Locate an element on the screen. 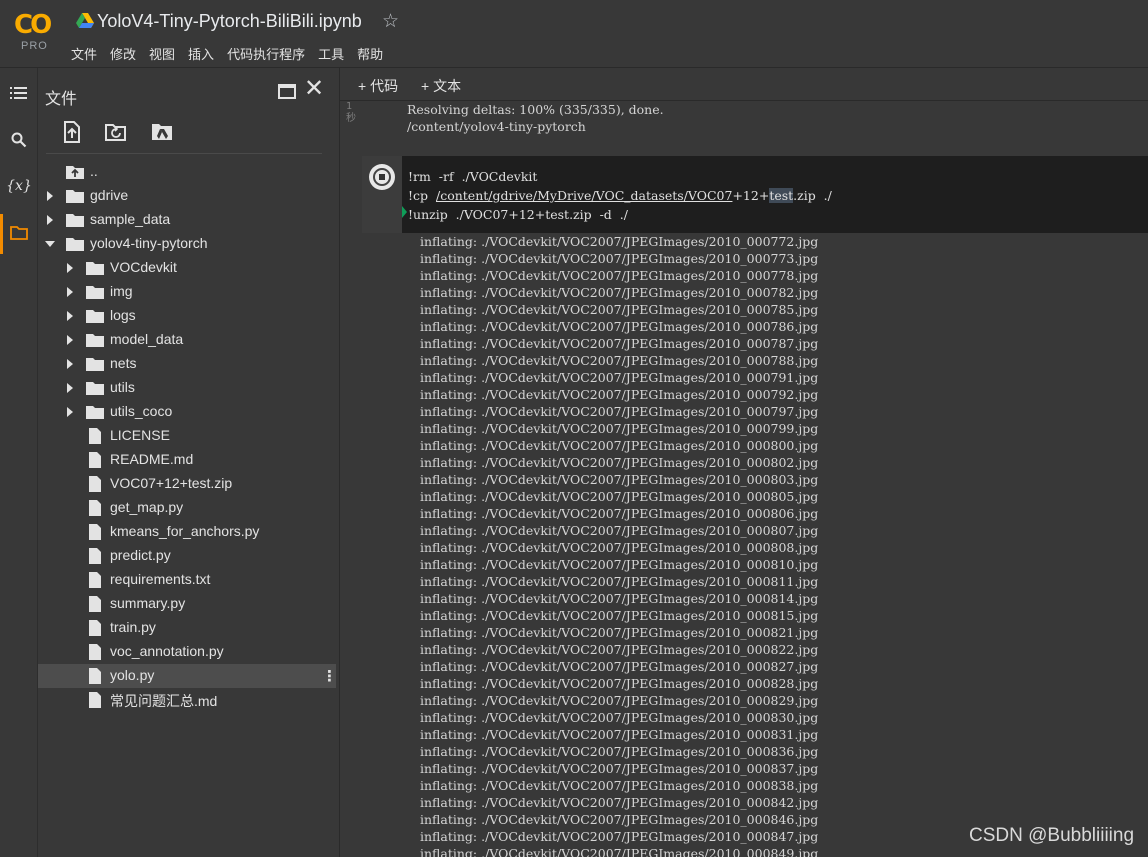 This screenshot has width=1148, height=857. file-tree-row: get_map.py is located at coordinates (187, 508).